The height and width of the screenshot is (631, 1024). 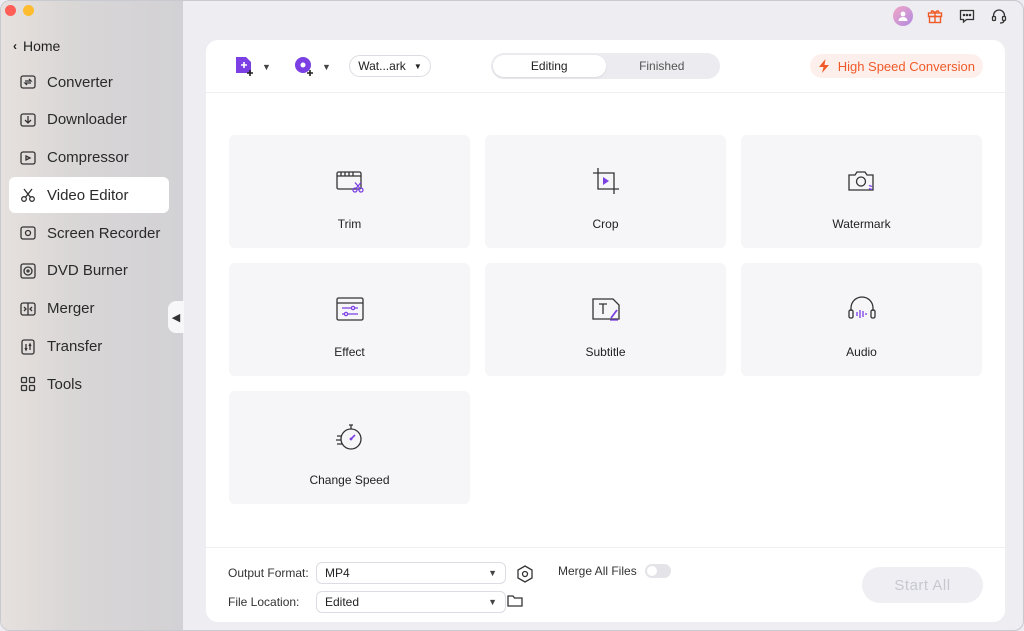 What do you see at coordinates (411, 602) in the screenshot?
I see `file-location-dropdown: Edited ▼` at bounding box center [411, 602].